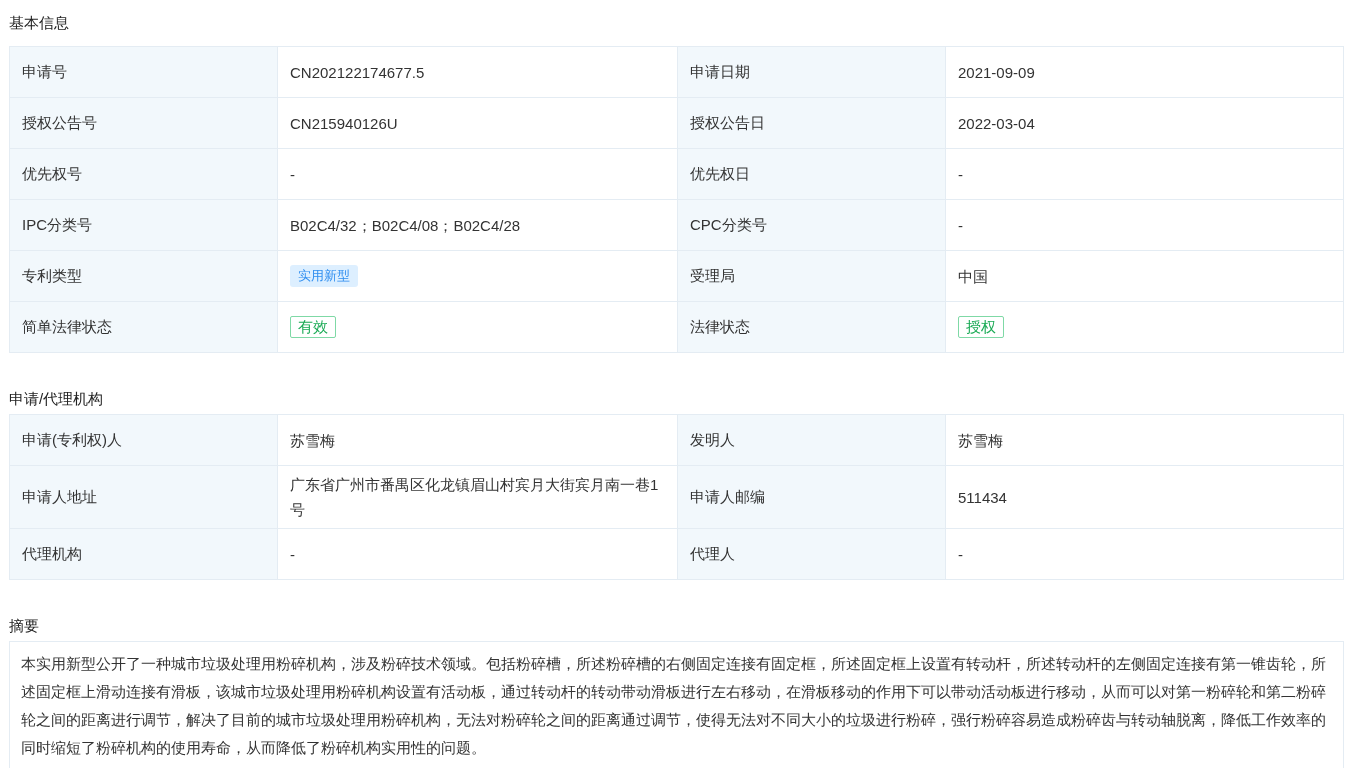 This screenshot has height=768, width=1359. I want to click on field-label: 申请人邮编, so click(727, 496).